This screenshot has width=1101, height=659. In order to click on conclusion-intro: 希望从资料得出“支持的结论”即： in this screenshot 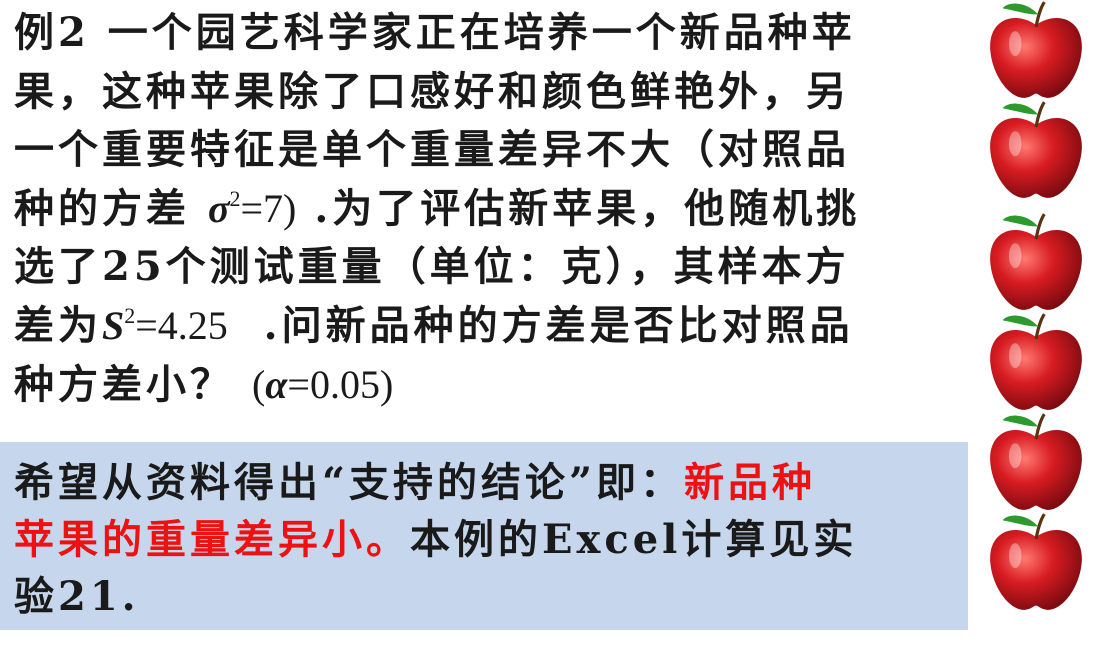, I will do `click(349, 482)`.